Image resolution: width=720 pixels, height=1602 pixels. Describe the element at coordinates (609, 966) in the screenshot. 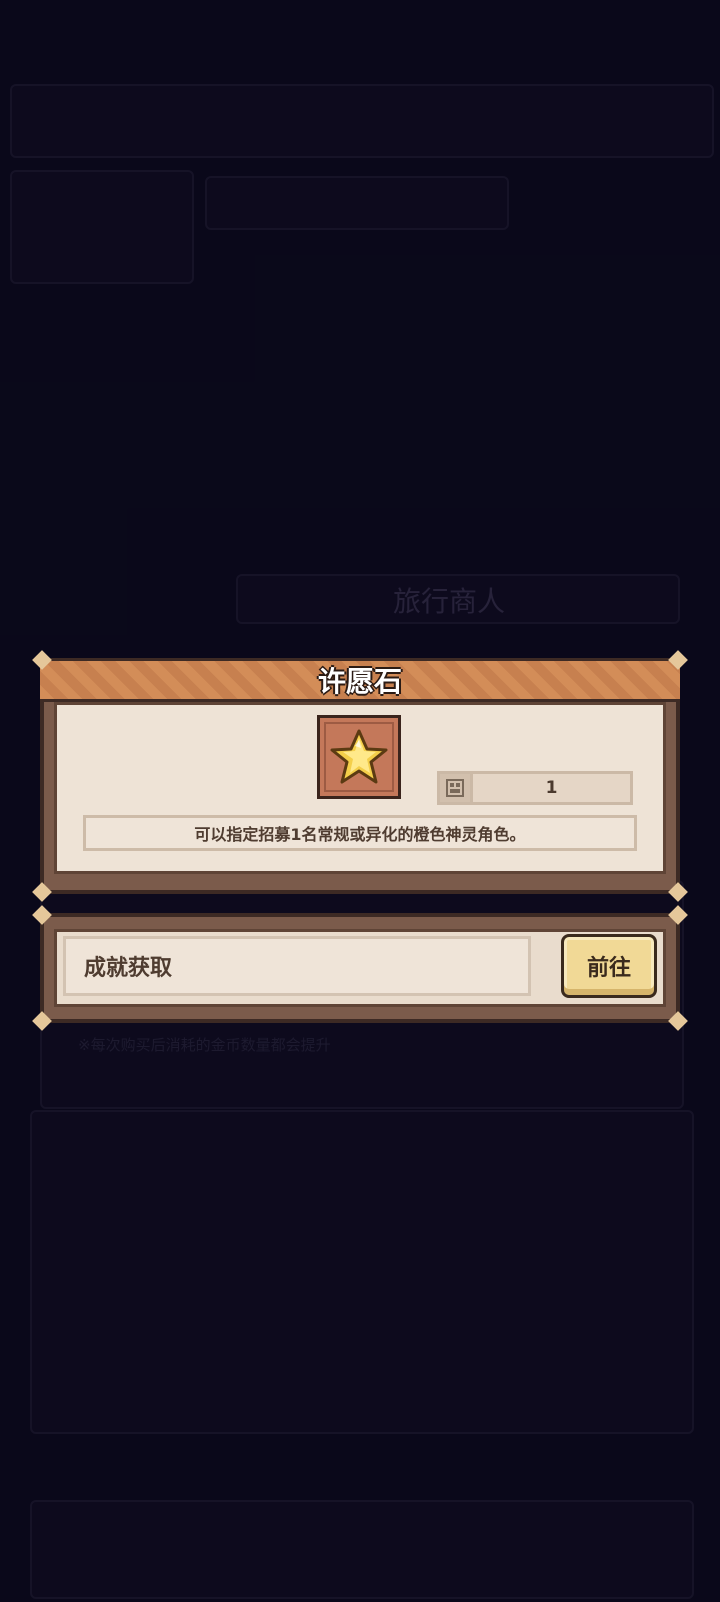

I see `go-button: 前往` at that location.